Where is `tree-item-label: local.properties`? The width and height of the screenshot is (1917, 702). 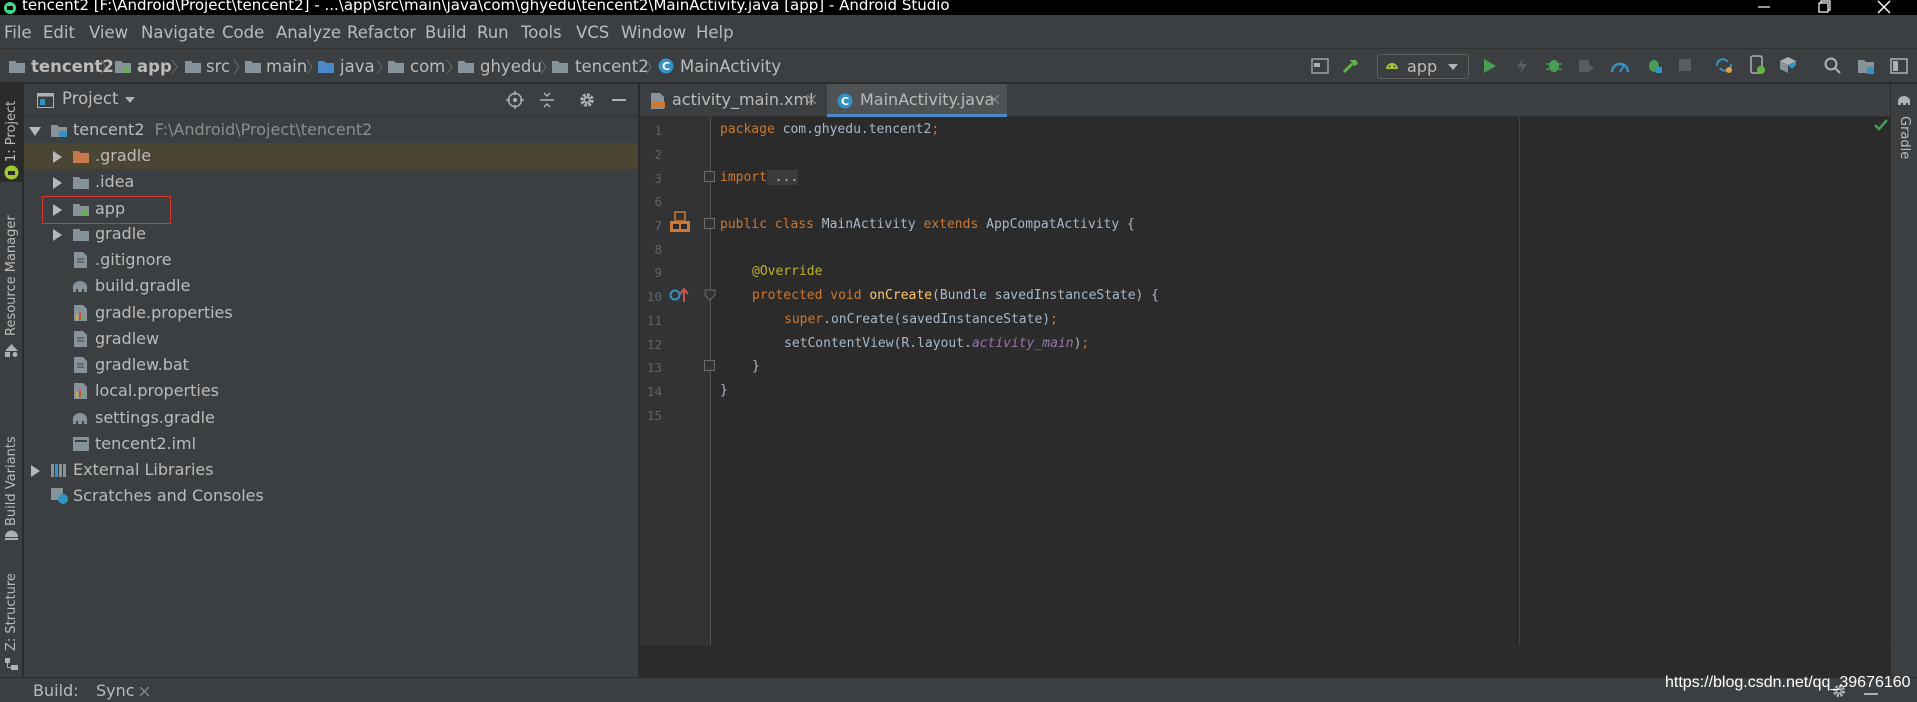
tree-item-label: local.properties is located at coordinates (157, 390).